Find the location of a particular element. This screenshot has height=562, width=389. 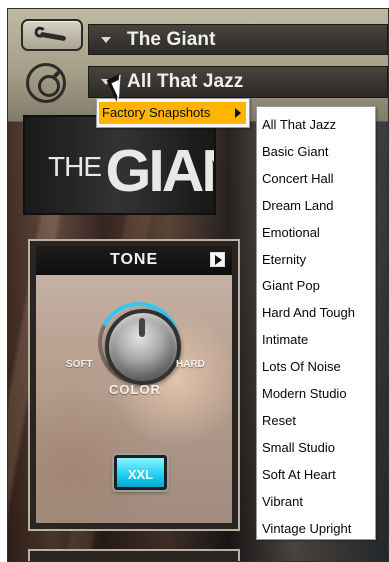

snapshot-option: Small Studio is located at coordinates (317, 447).